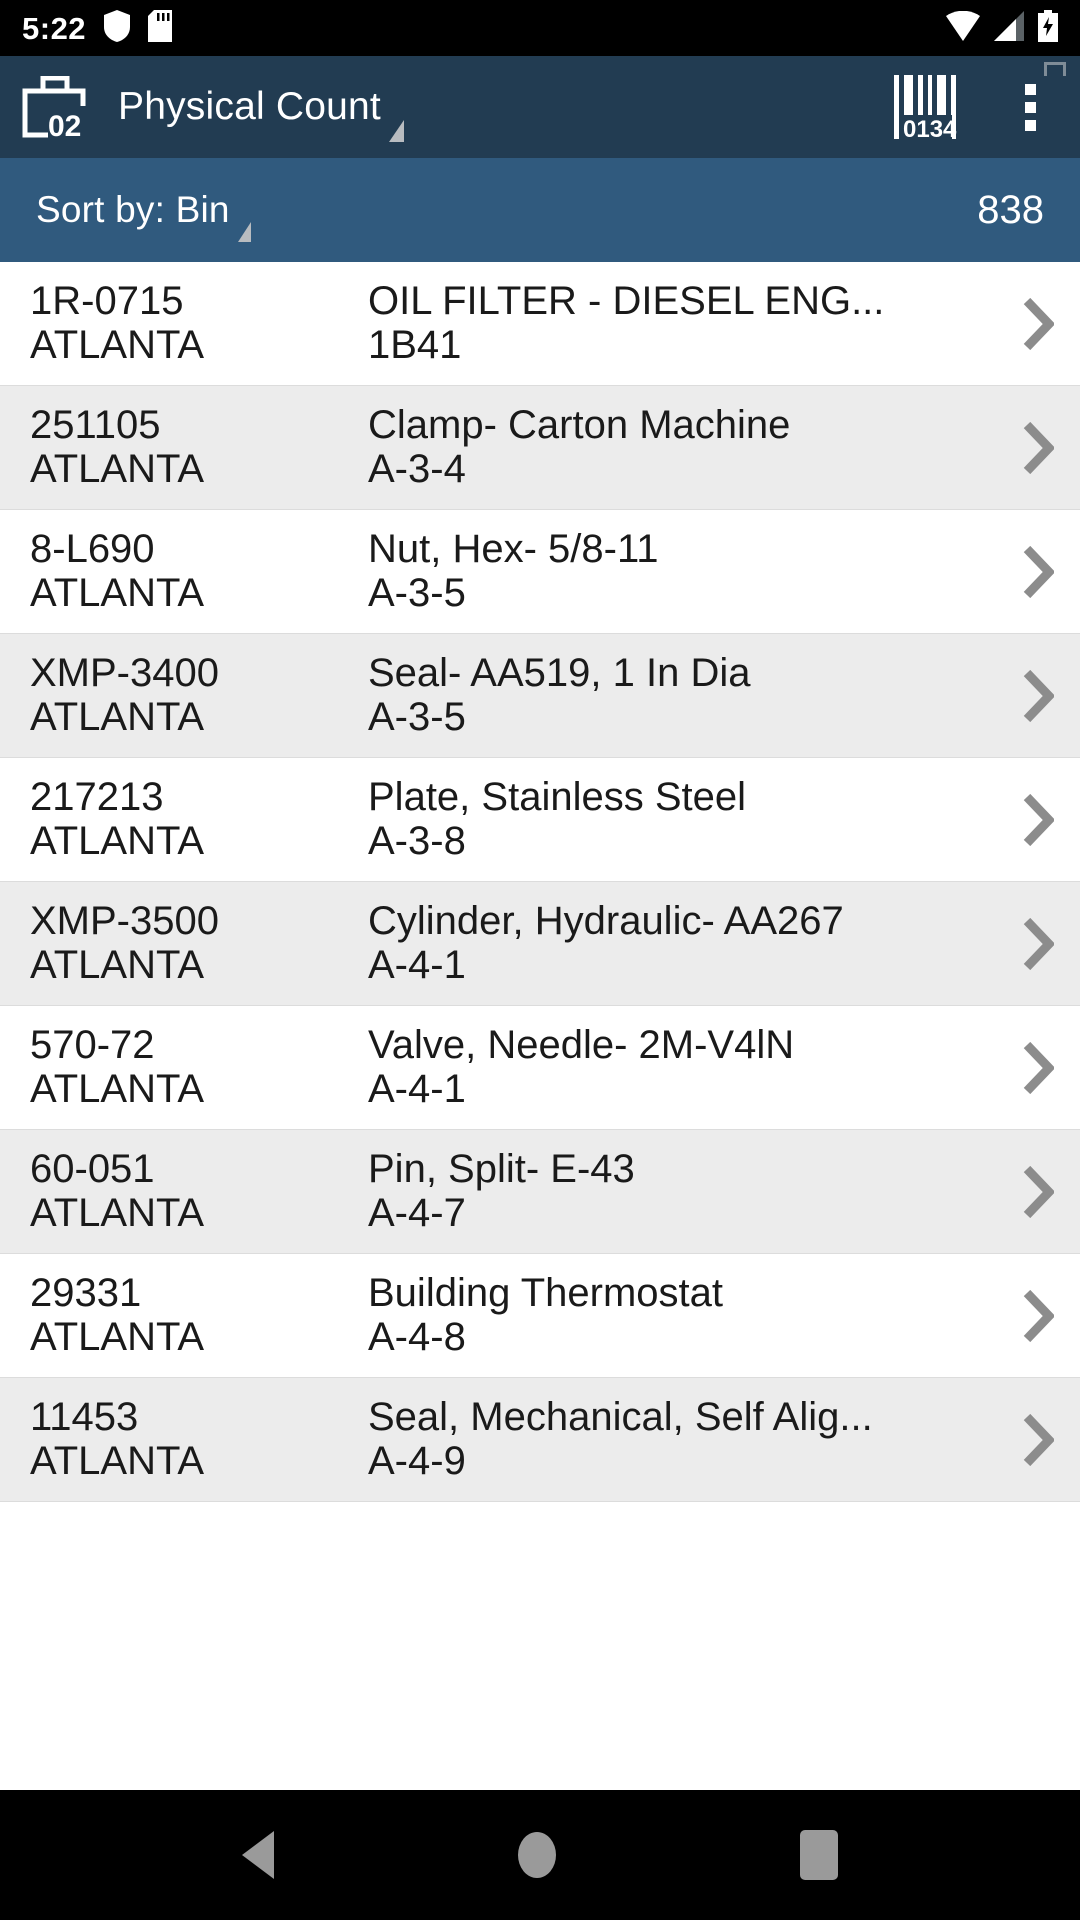 The height and width of the screenshot is (1920, 1080). What do you see at coordinates (1048, 28) in the screenshot?
I see `battery-charging-icon` at bounding box center [1048, 28].